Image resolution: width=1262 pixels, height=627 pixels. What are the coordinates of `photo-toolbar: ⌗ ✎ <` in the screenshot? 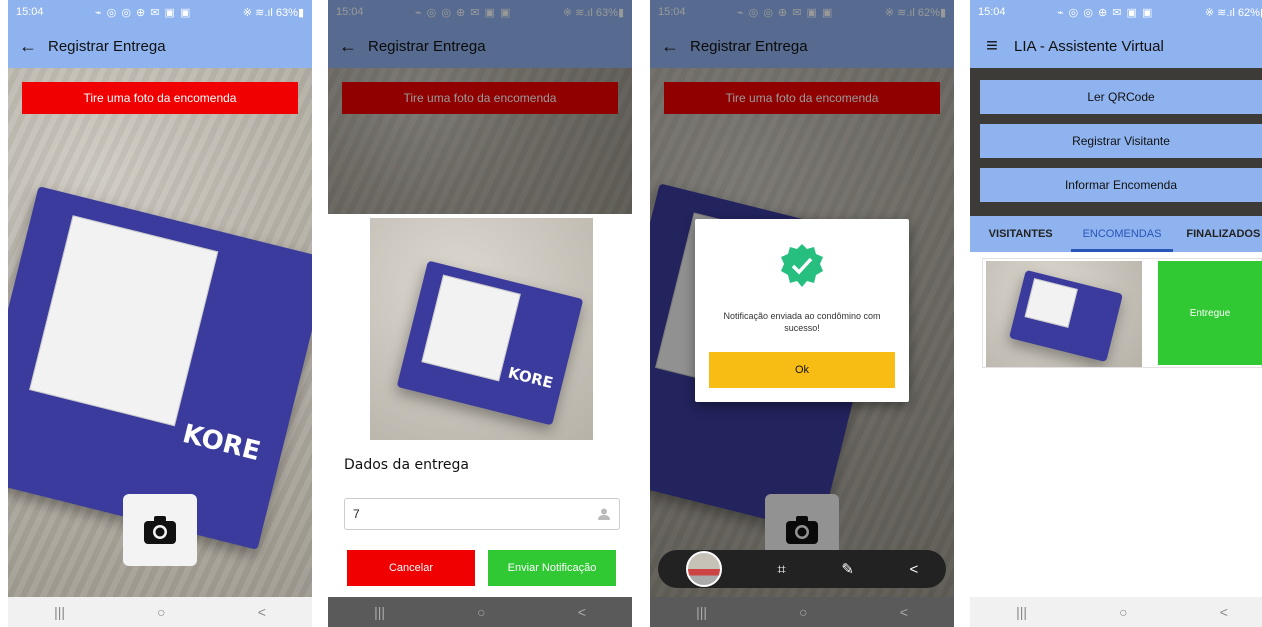 It's located at (802, 569).